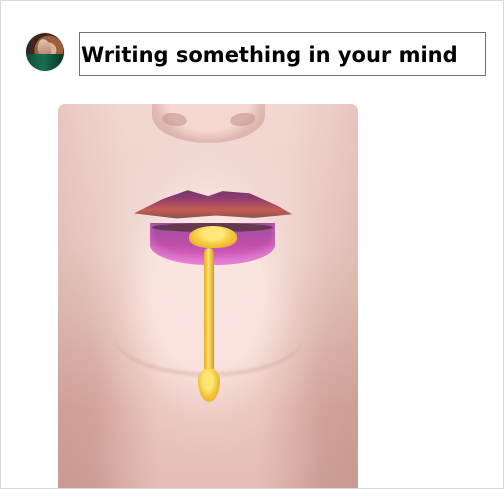 The image size is (504, 489). I want to click on post-input: Writing something in your mind, so click(282, 54).